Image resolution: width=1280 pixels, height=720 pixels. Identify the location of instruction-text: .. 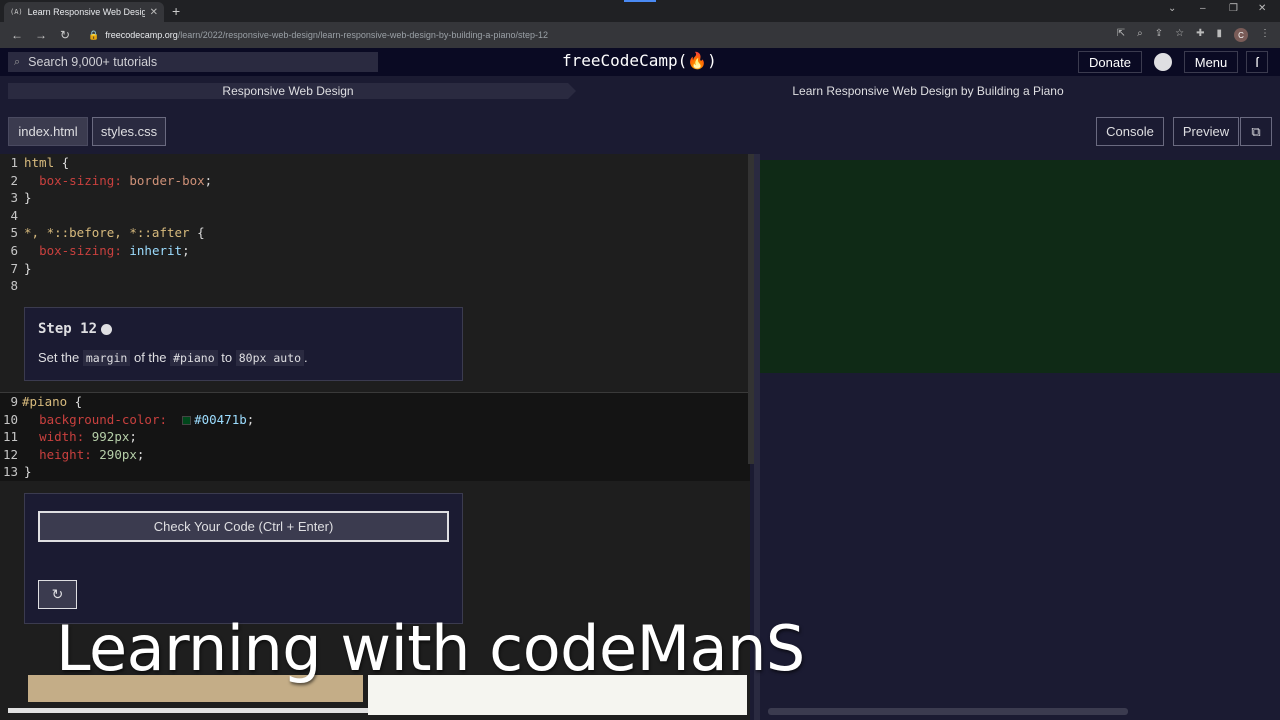
(306, 357).